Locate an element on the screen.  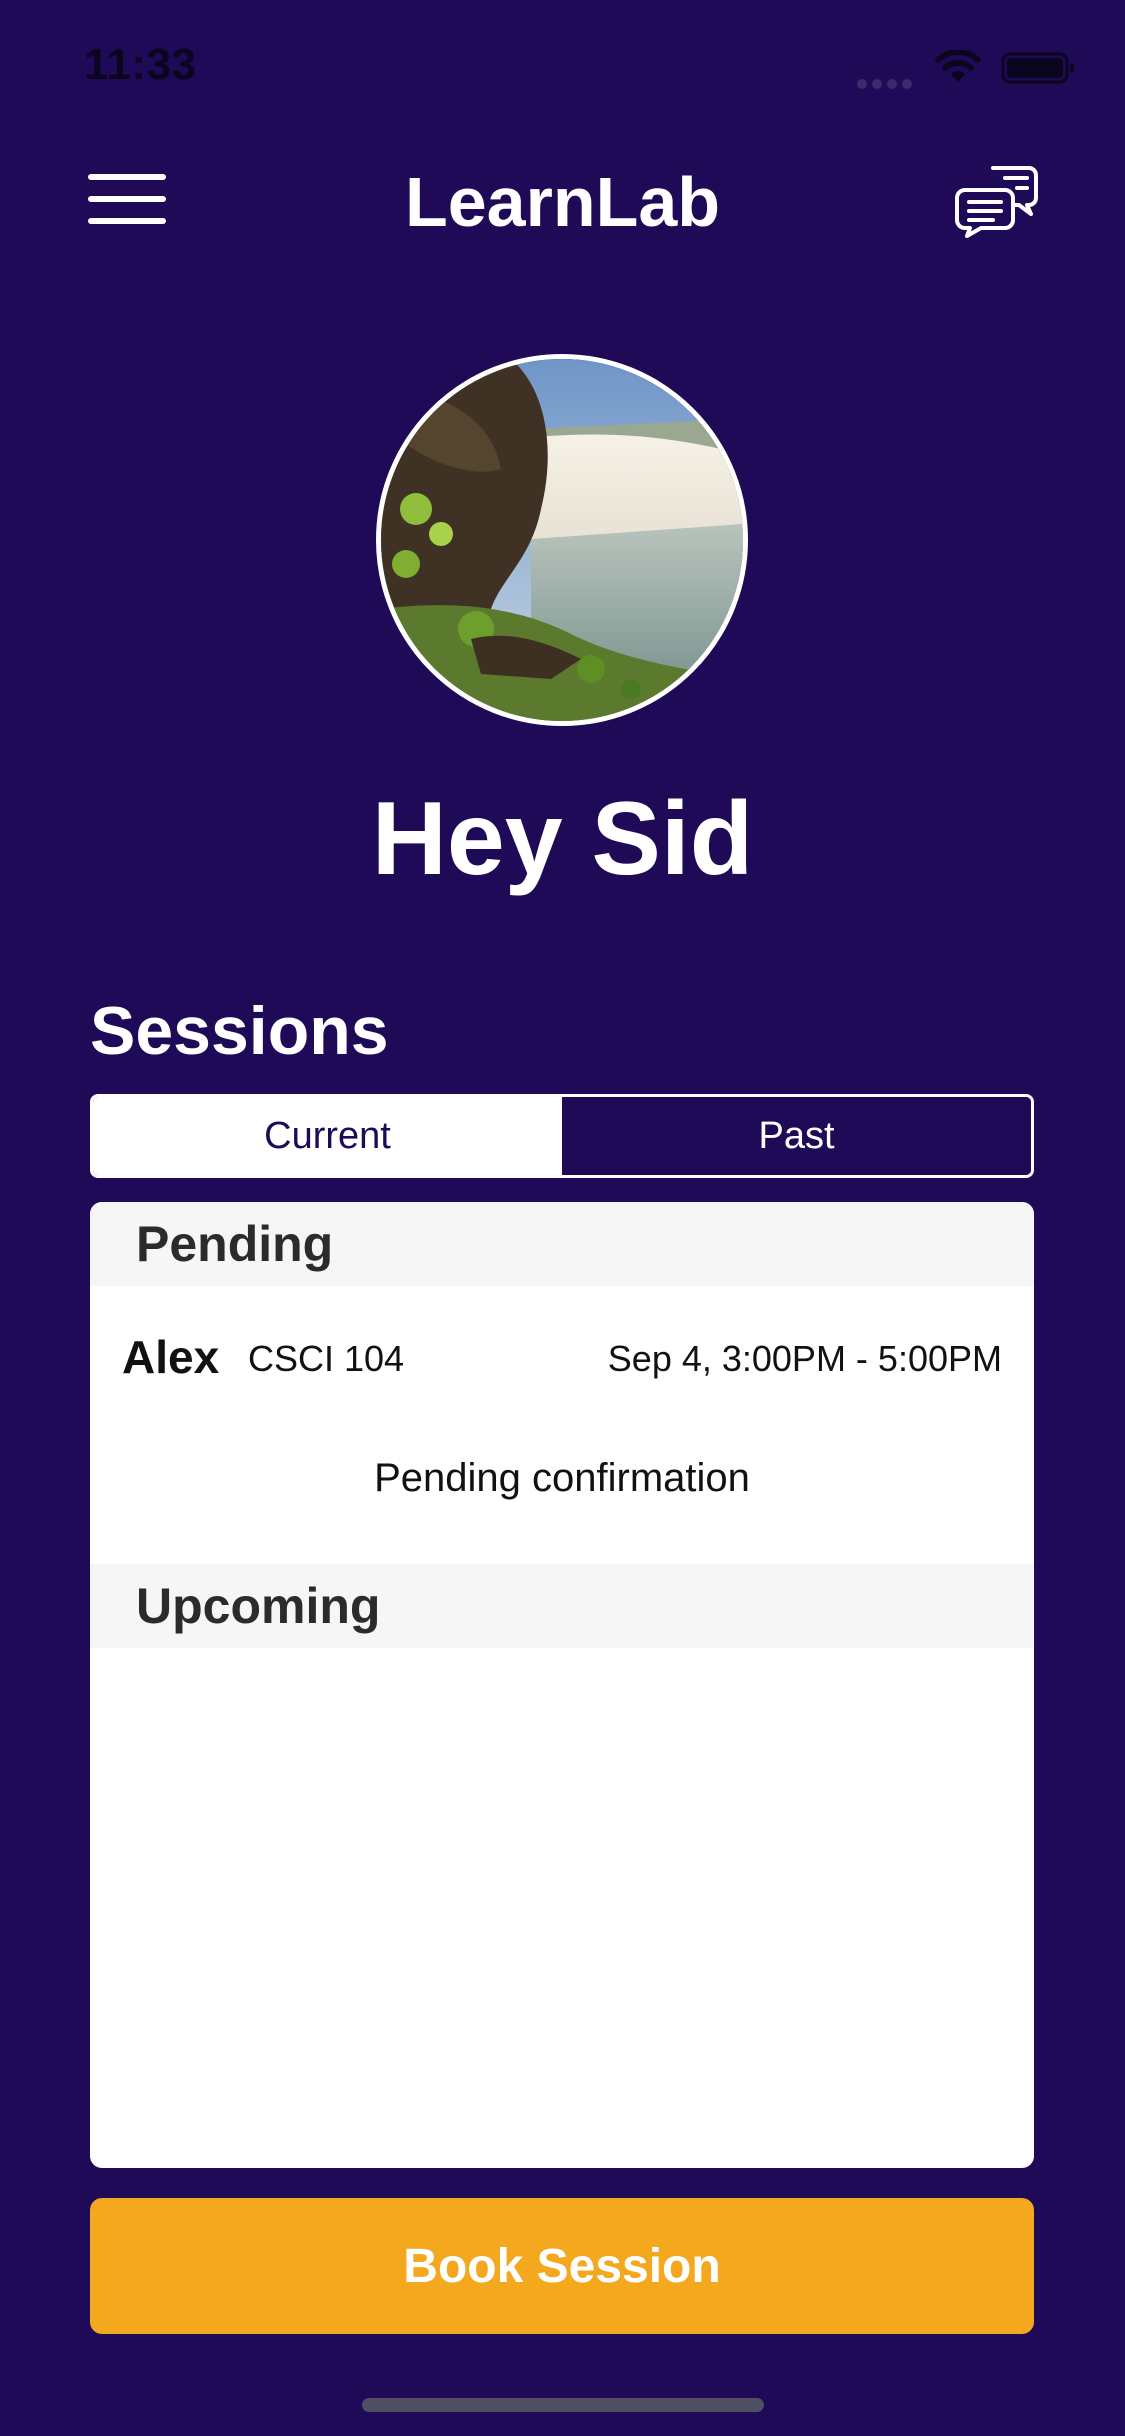
section-header-pending: Pending is located at coordinates (562, 1244).